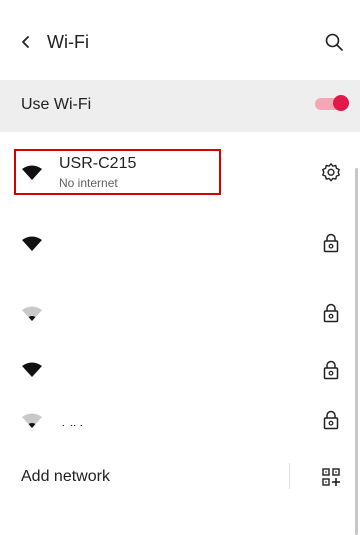 The width and height of the screenshot is (360, 535). I want to click on scrollbar, so click(356, 351).